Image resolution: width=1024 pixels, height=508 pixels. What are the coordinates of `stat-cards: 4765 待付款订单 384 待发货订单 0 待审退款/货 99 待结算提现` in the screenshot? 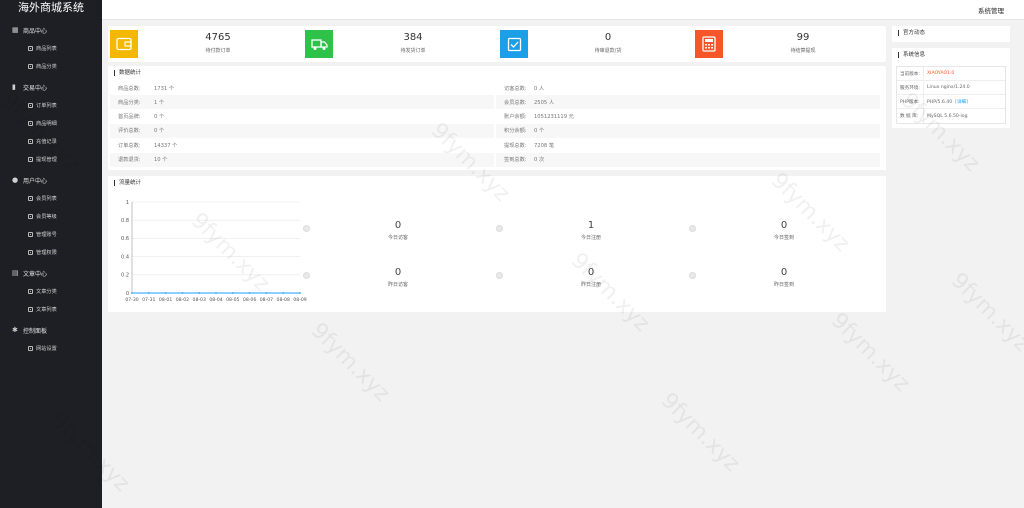 It's located at (497, 44).